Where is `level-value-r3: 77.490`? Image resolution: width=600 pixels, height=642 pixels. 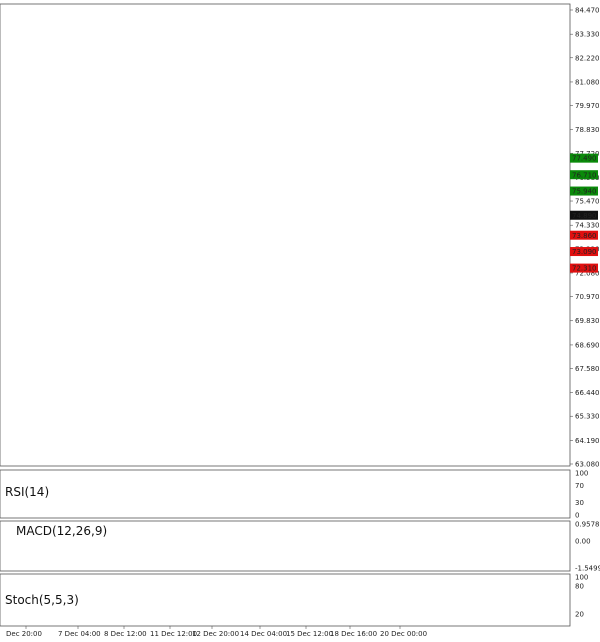
level-value-r3: 77.490 is located at coordinates (584, 159).